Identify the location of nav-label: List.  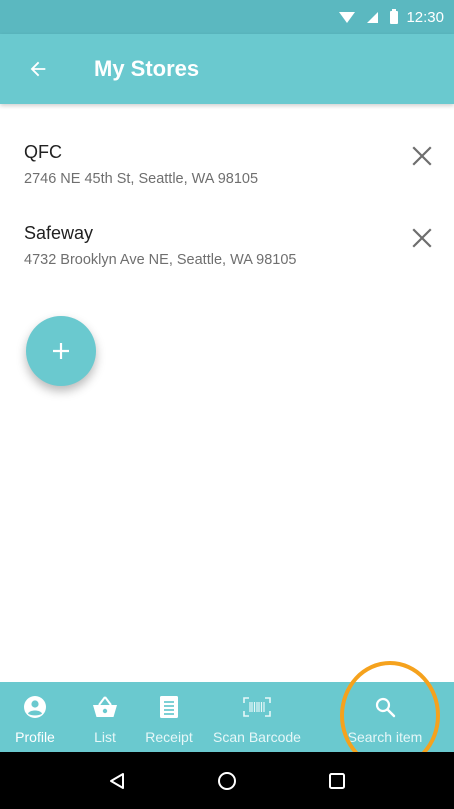
(105, 737).